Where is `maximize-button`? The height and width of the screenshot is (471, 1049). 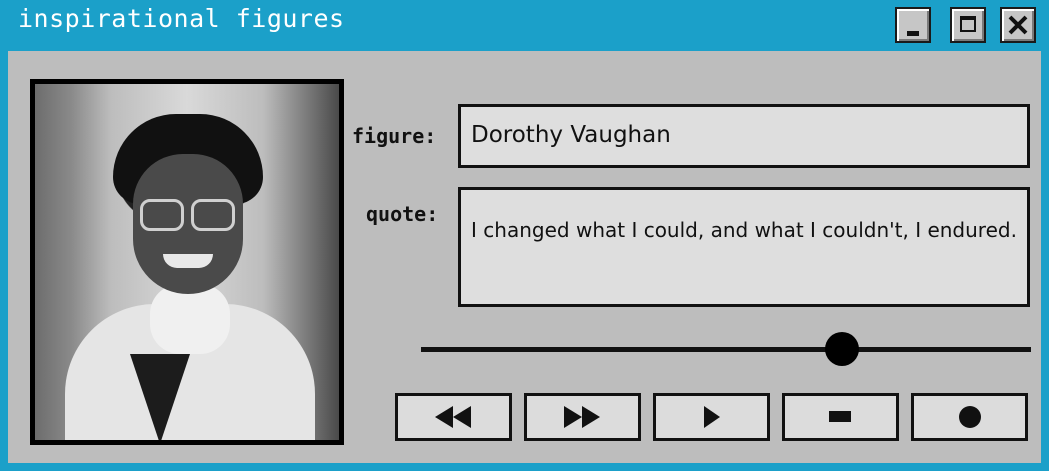
maximize-button is located at coordinates (968, 25).